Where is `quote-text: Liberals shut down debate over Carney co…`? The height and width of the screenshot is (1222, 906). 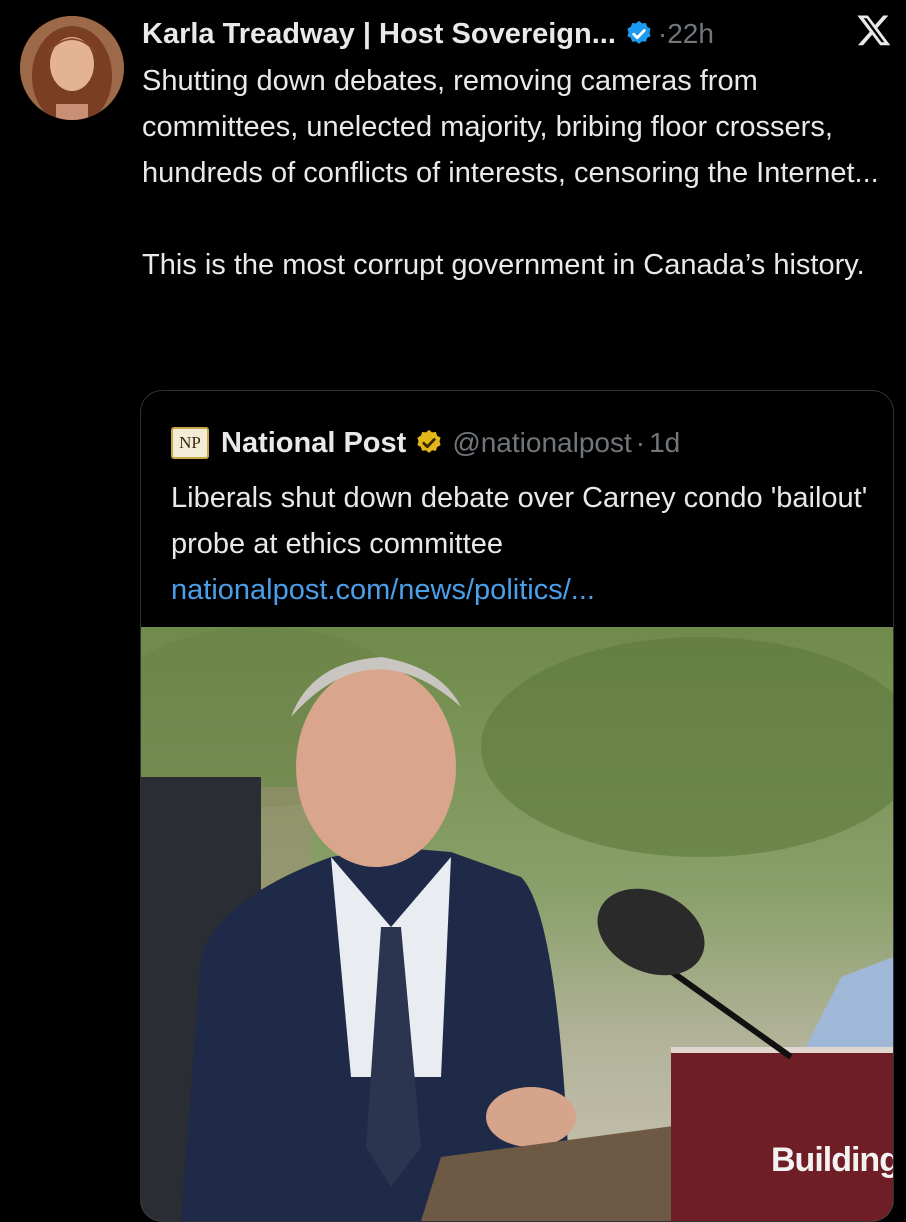
quote-text: Liberals shut down debate over Carney co… is located at coordinates (521, 544).